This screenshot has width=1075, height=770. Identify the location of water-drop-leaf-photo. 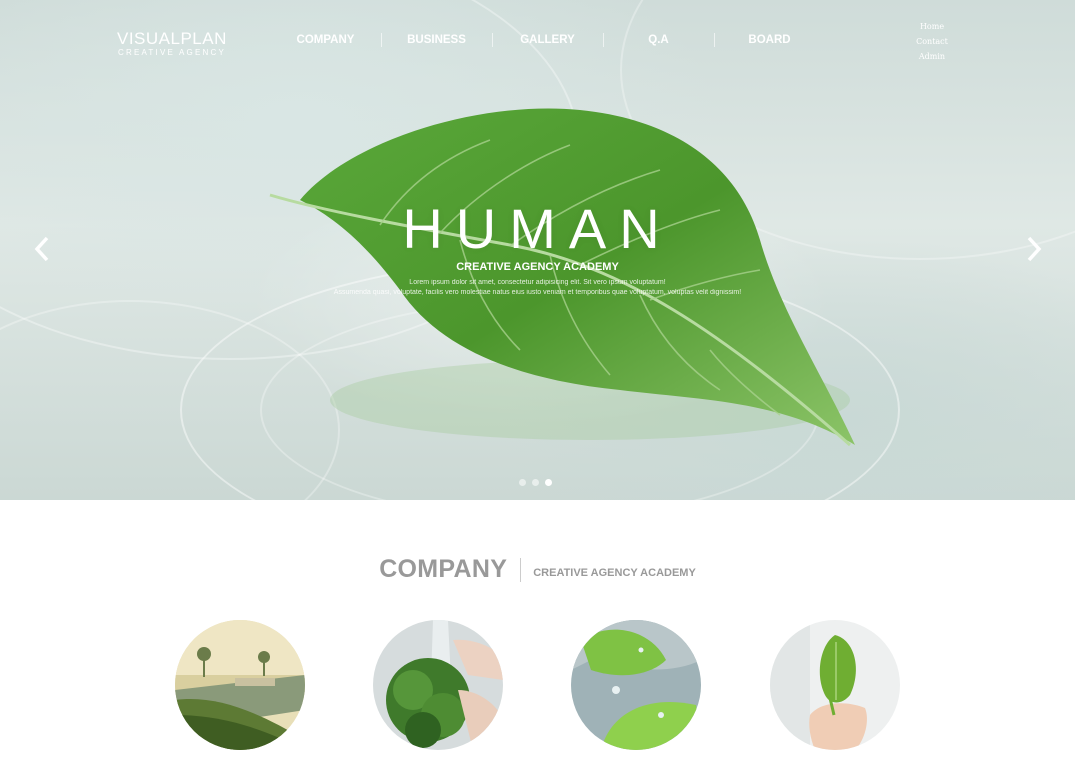
(636, 685).